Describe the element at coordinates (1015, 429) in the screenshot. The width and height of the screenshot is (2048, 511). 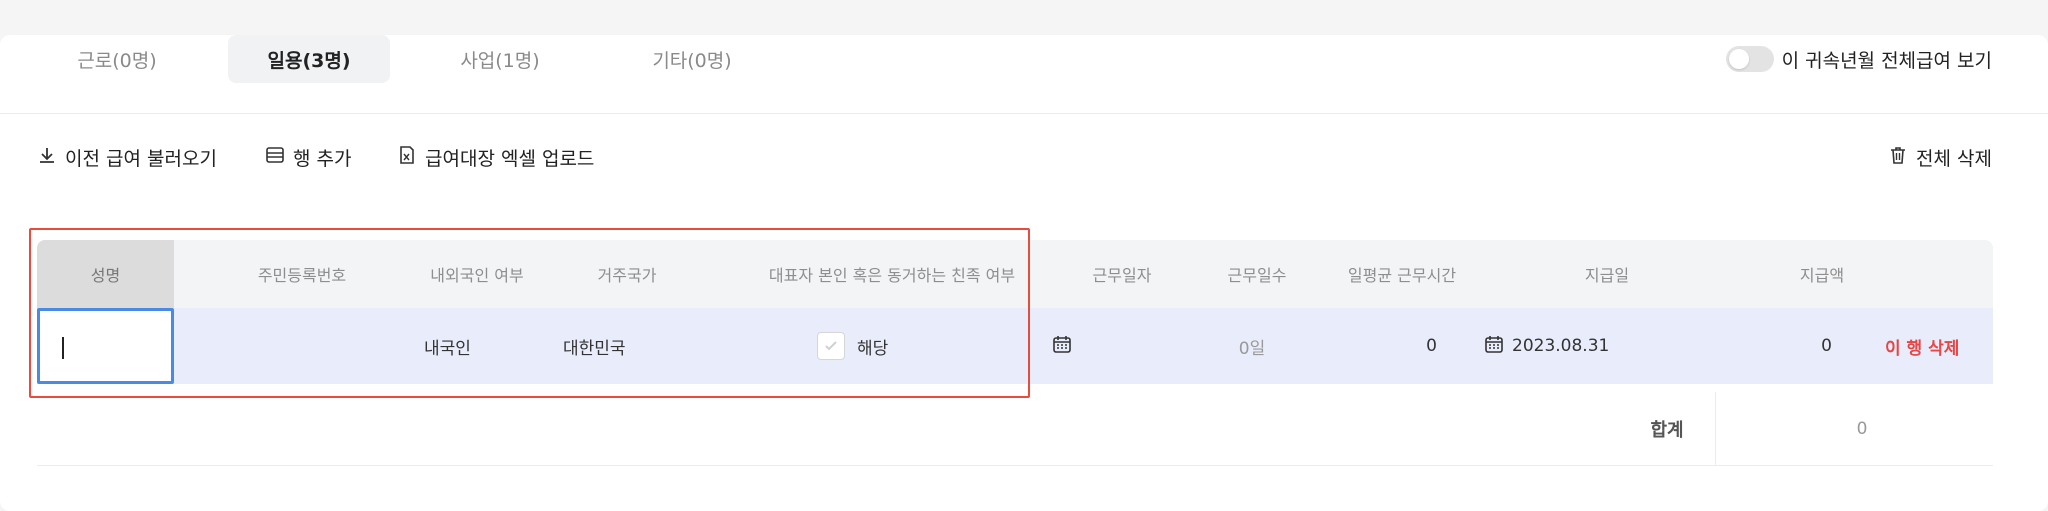
I see `total-row: 합계 0` at that location.